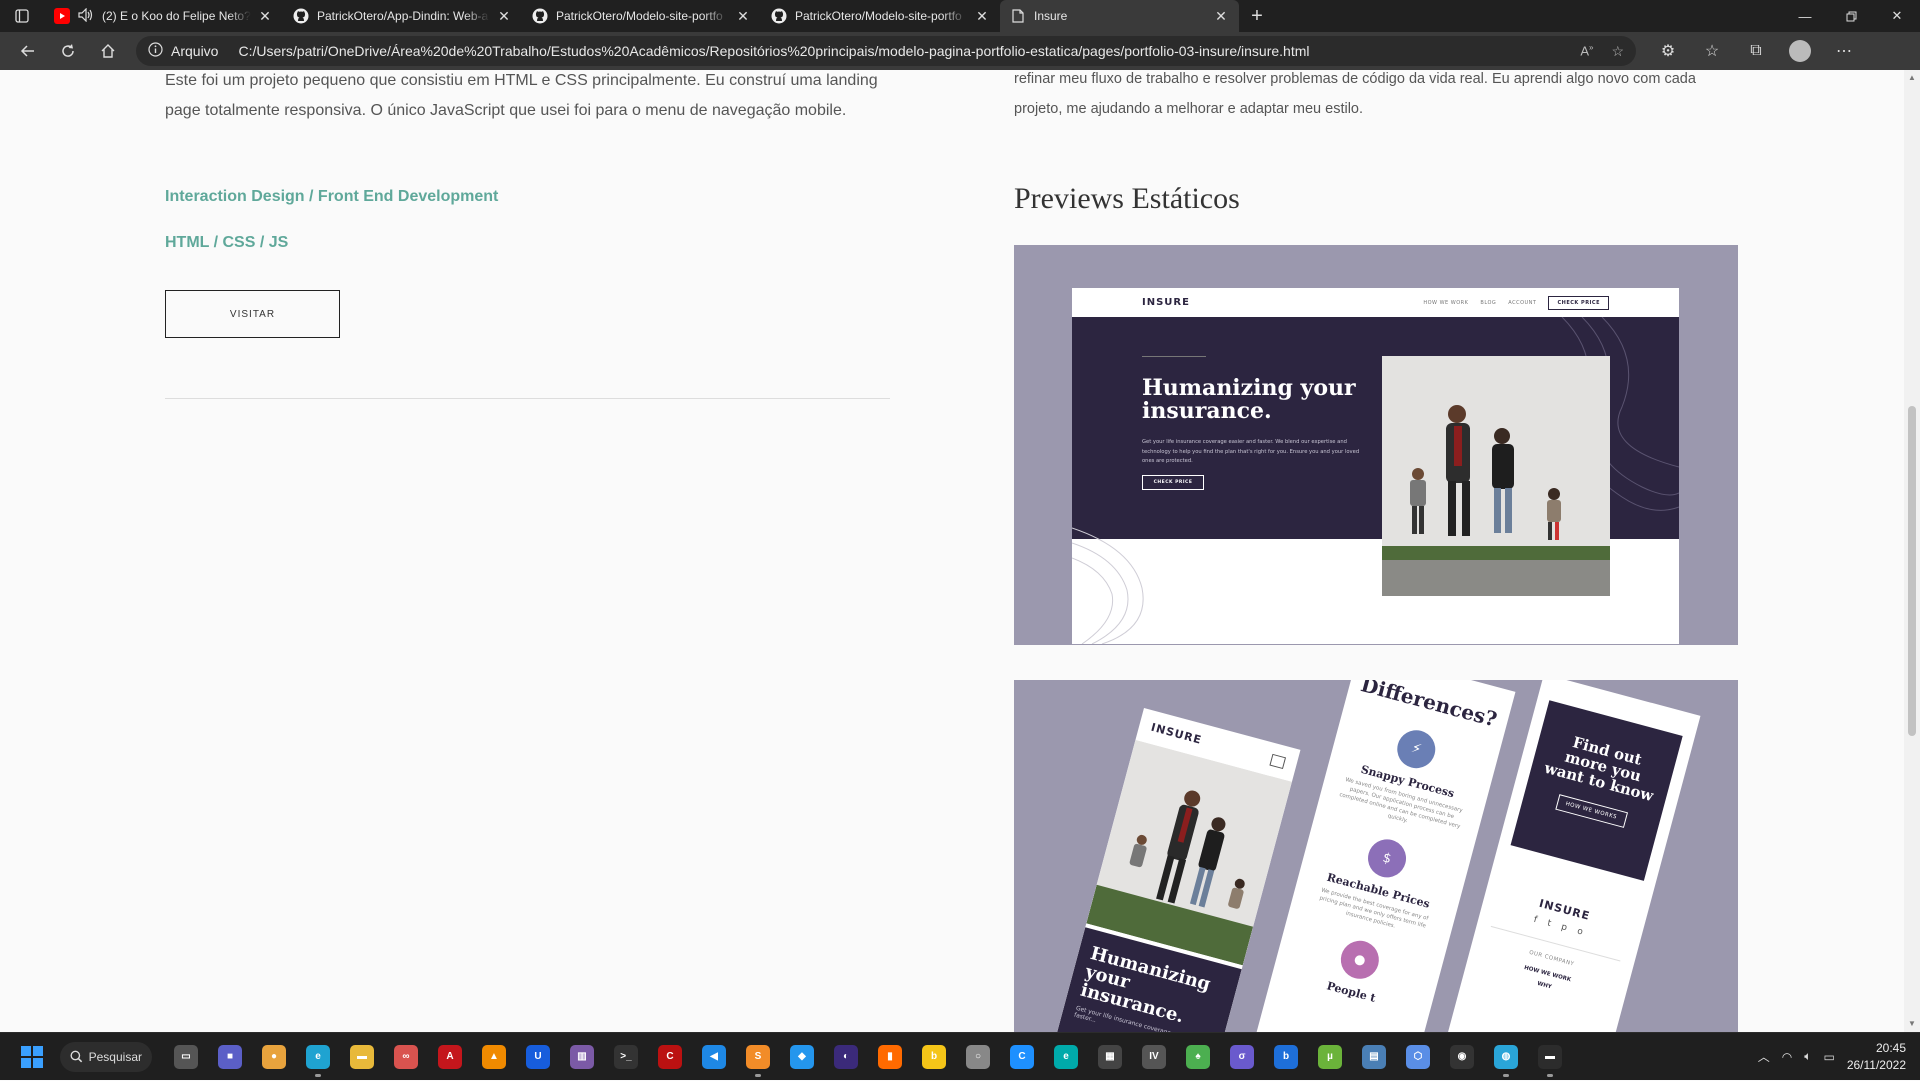 The width and height of the screenshot is (1920, 1081). What do you see at coordinates (76, 1056) in the screenshot?
I see `search-icon` at bounding box center [76, 1056].